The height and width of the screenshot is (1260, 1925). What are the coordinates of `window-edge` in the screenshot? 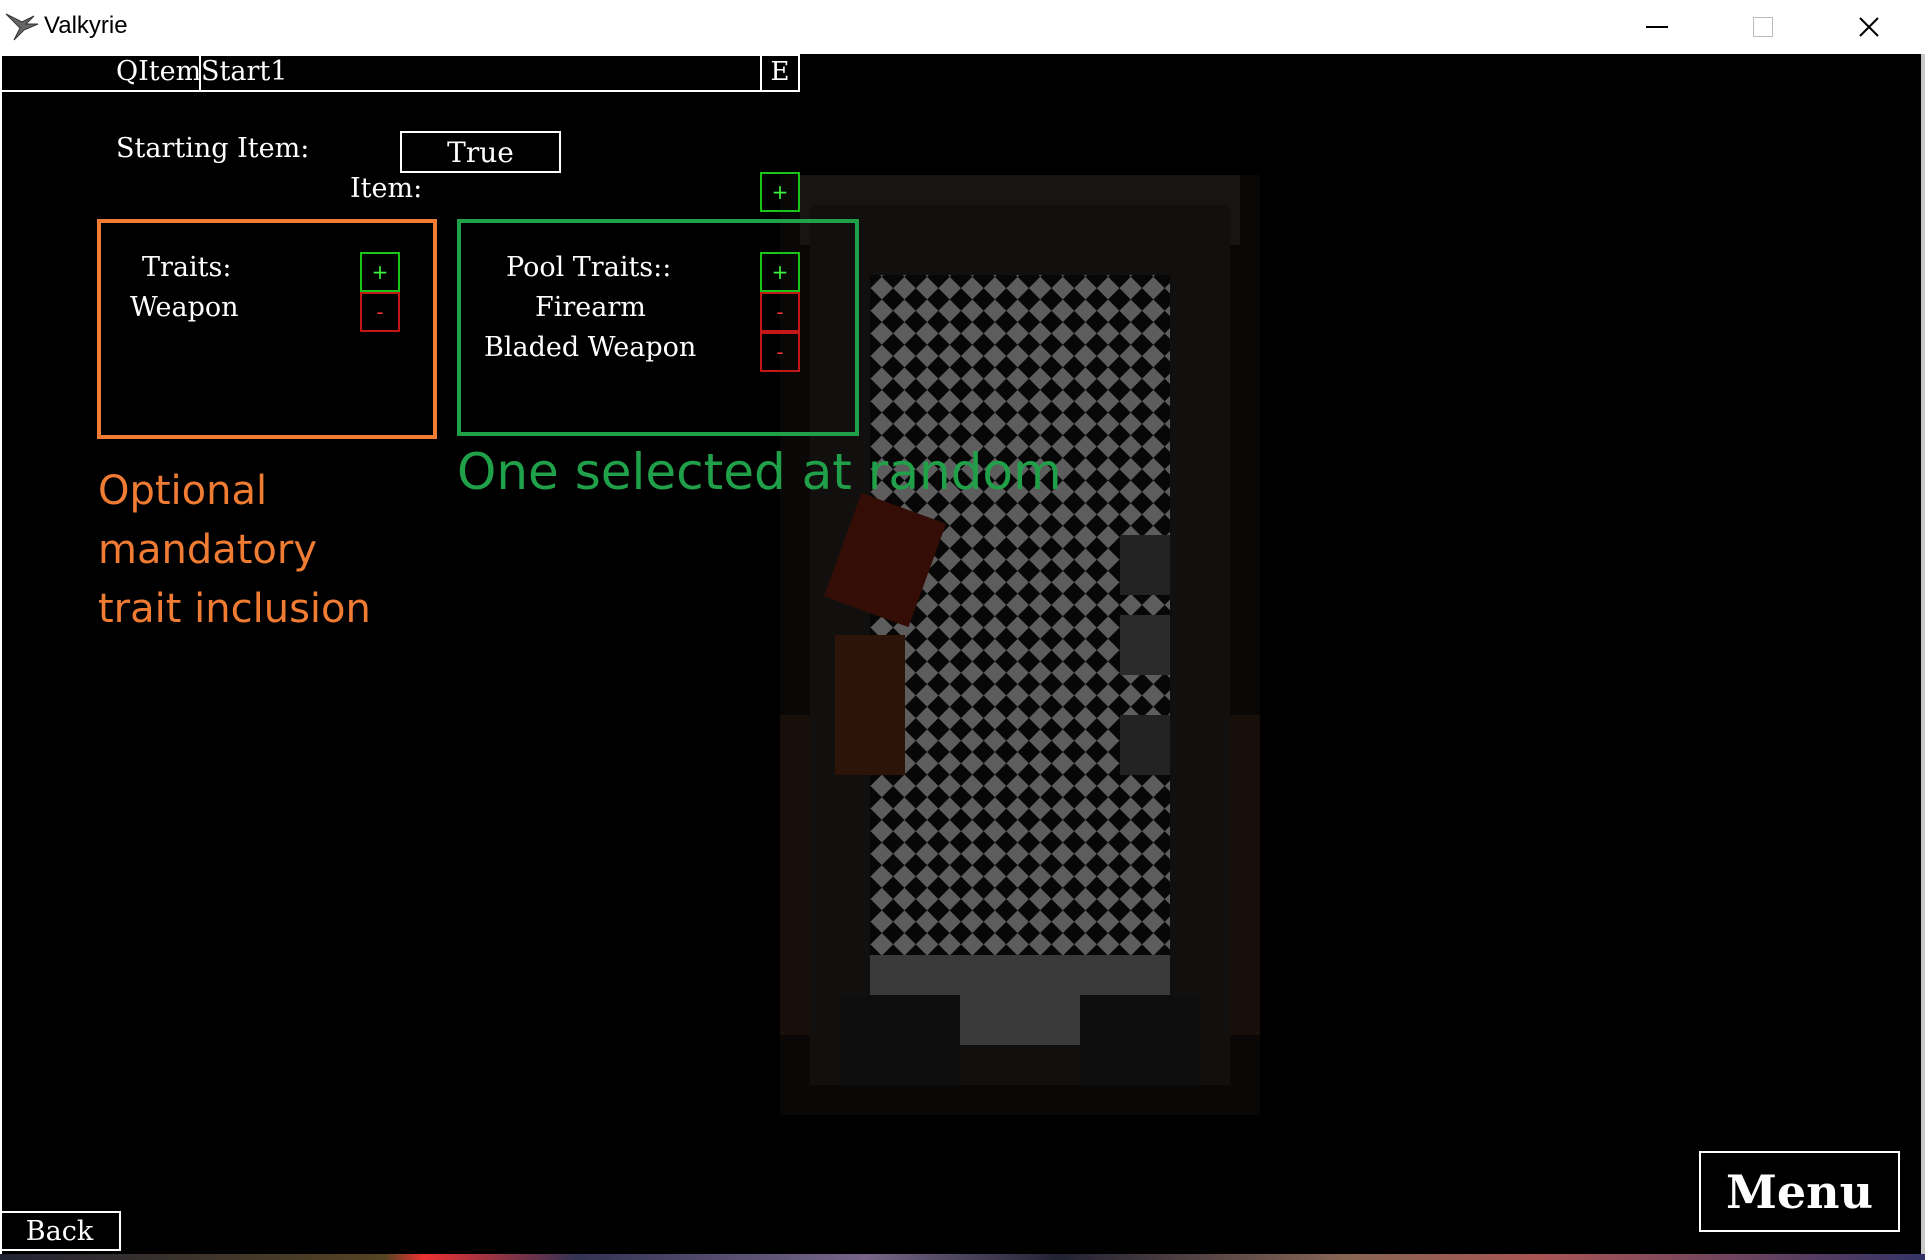 It's located at (1923, 654).